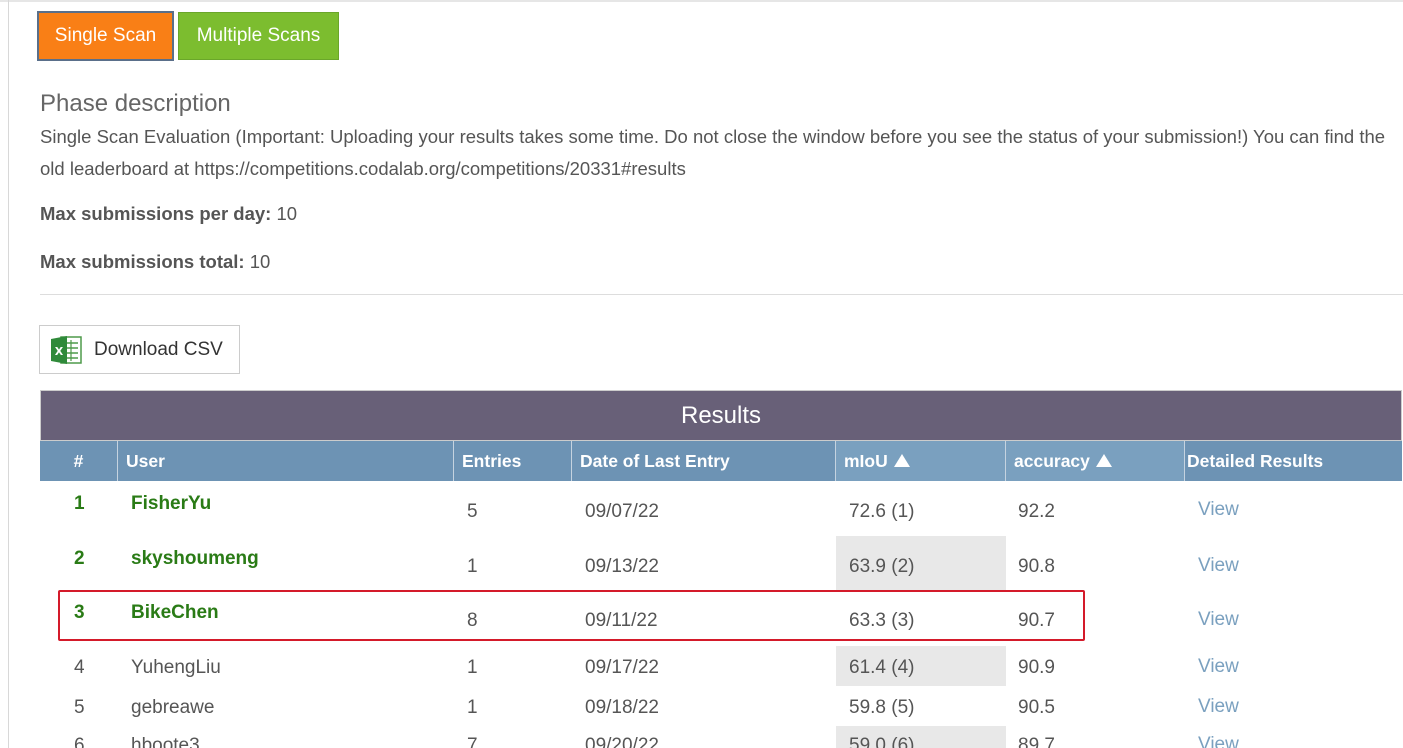 The width and height of the screenshot is (1403, 748). What do you see at coordinates (921, 461) in the screenshot?
I see `header-miou-sort: mIoU` at bounding box center [921, 461].